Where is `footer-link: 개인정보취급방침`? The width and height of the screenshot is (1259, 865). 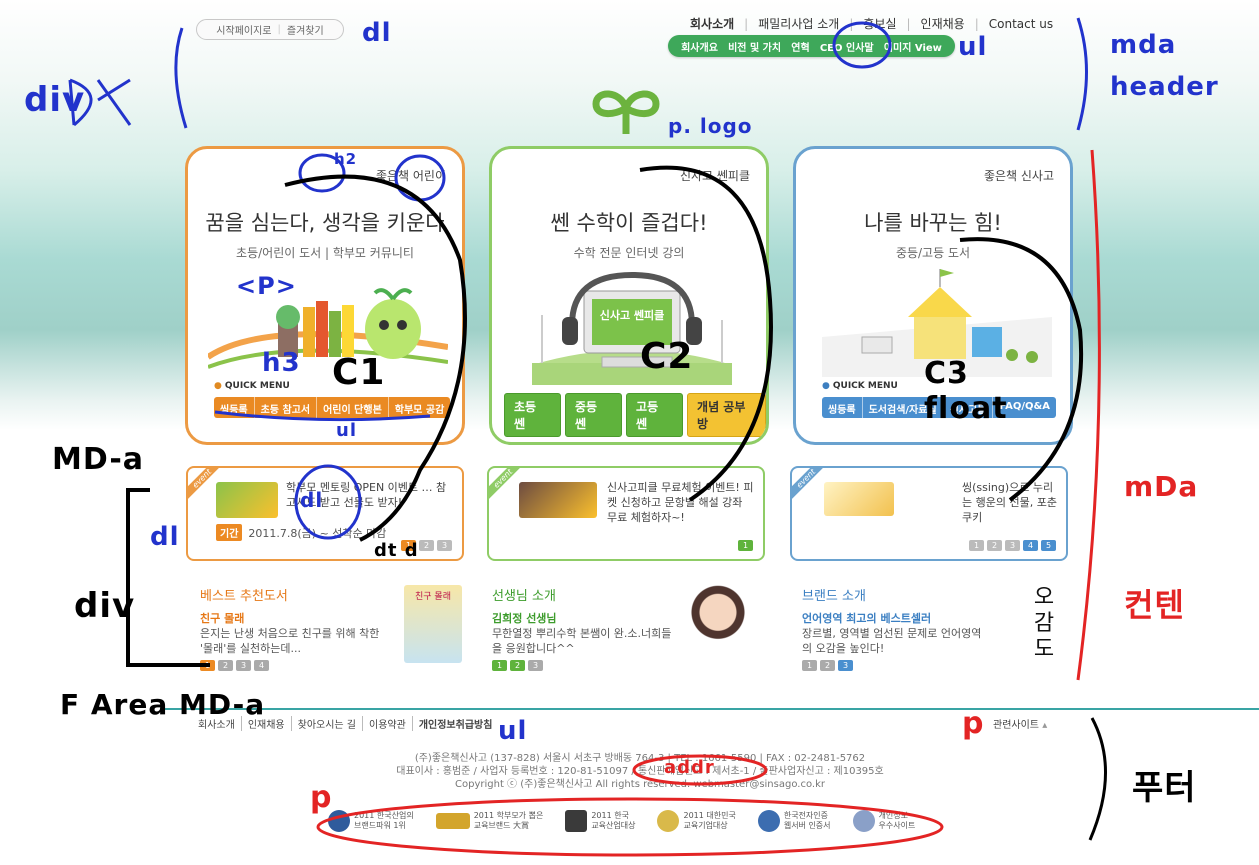 footer-link: 개인정보취급방침 is located at coordinates (456, 723).